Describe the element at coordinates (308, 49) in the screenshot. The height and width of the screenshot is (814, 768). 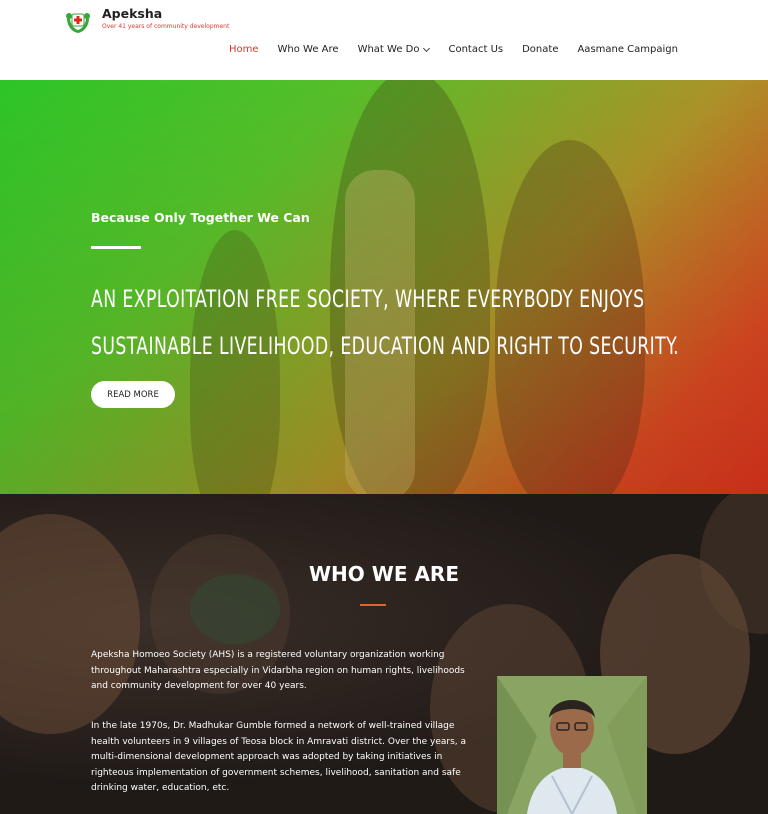
I see `nav-who-we-are: Who We Are` at that location.